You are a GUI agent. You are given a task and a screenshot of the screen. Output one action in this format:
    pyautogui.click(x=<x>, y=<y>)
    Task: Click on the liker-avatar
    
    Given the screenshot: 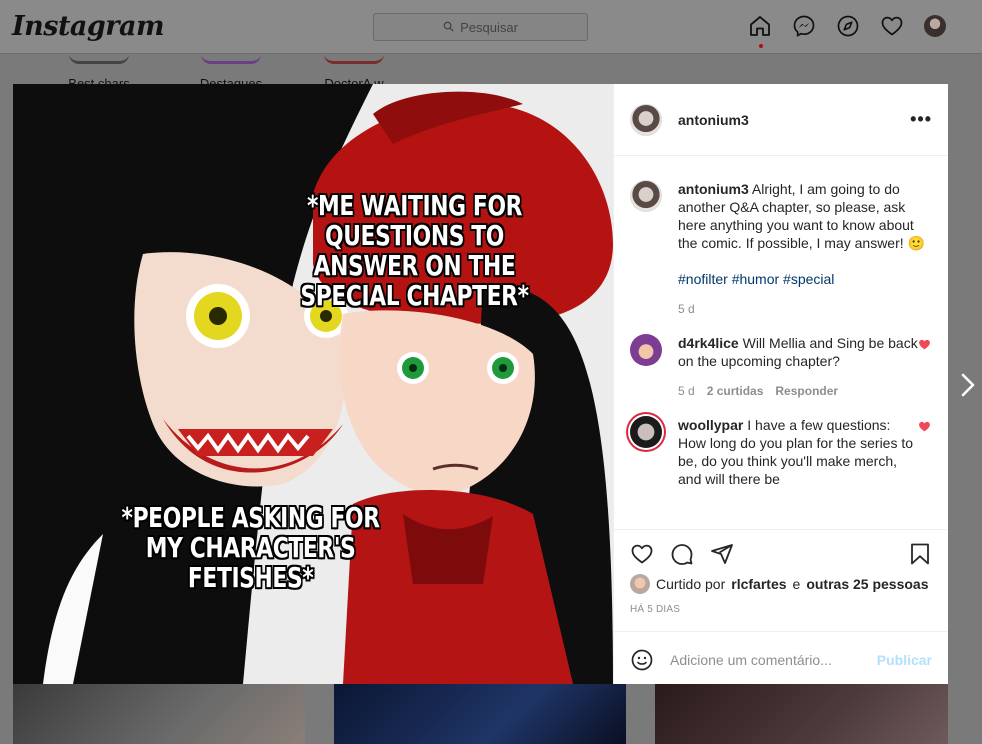 What is the action you would take?
    pyautogui.click(x=640, y=584)
    